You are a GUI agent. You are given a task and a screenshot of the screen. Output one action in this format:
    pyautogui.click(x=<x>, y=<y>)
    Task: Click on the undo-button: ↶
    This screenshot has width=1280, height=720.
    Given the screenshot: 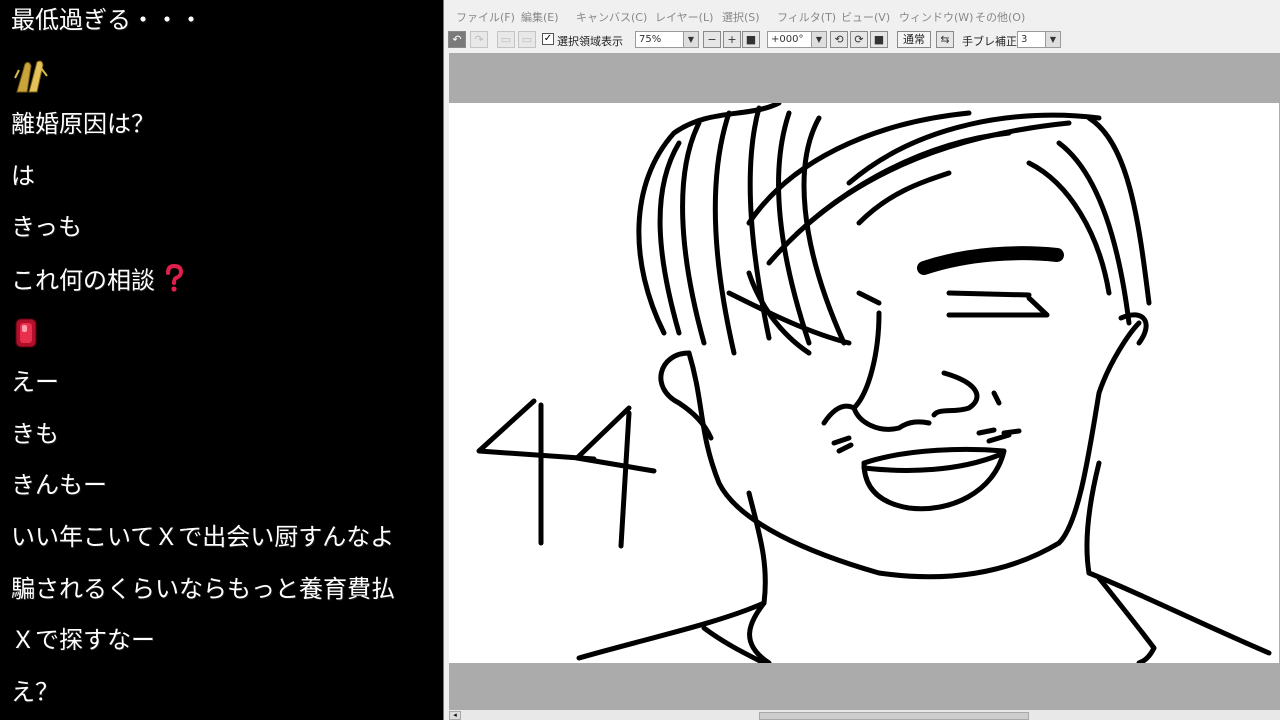 What is the action you would take?
    pyautogui.click(x=457, y=39)
    